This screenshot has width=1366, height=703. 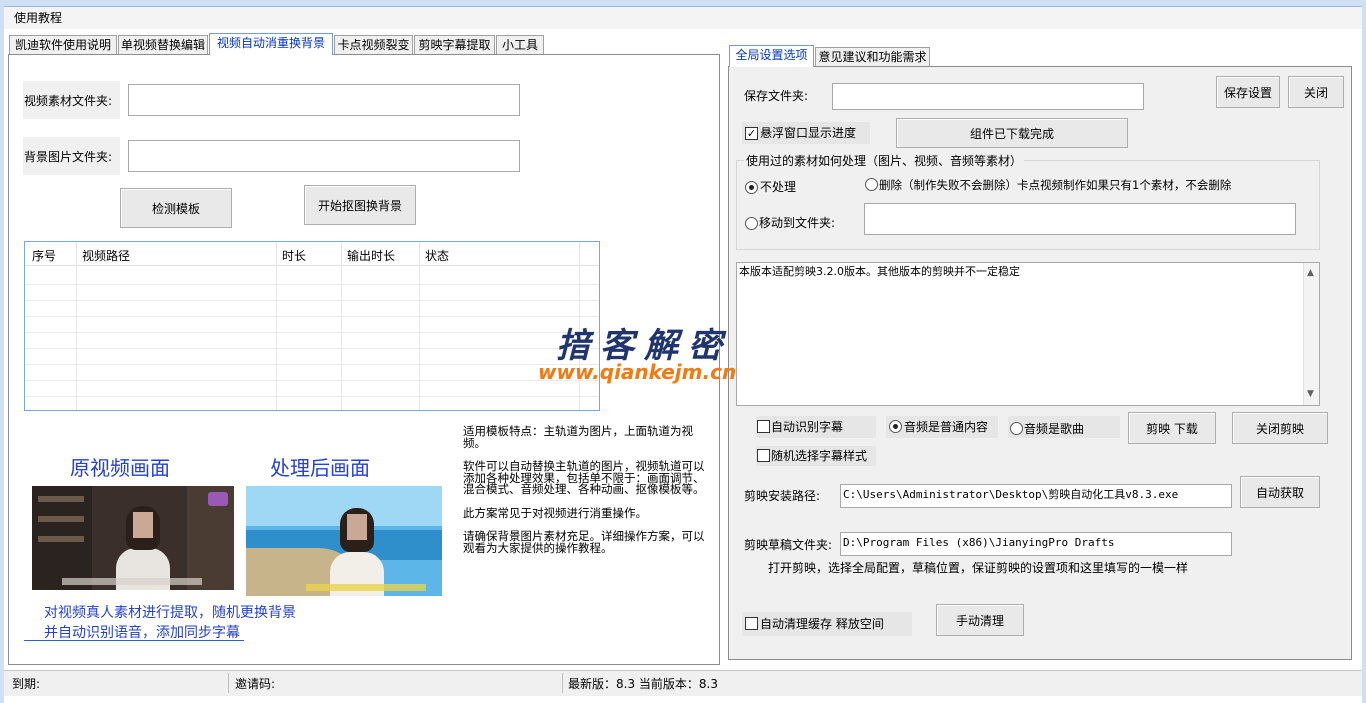 What do you see at coordinates (1310, 394) in the screenshot?
I see `scroll-down-icon: ▼` at bounding box center [1310, 394].